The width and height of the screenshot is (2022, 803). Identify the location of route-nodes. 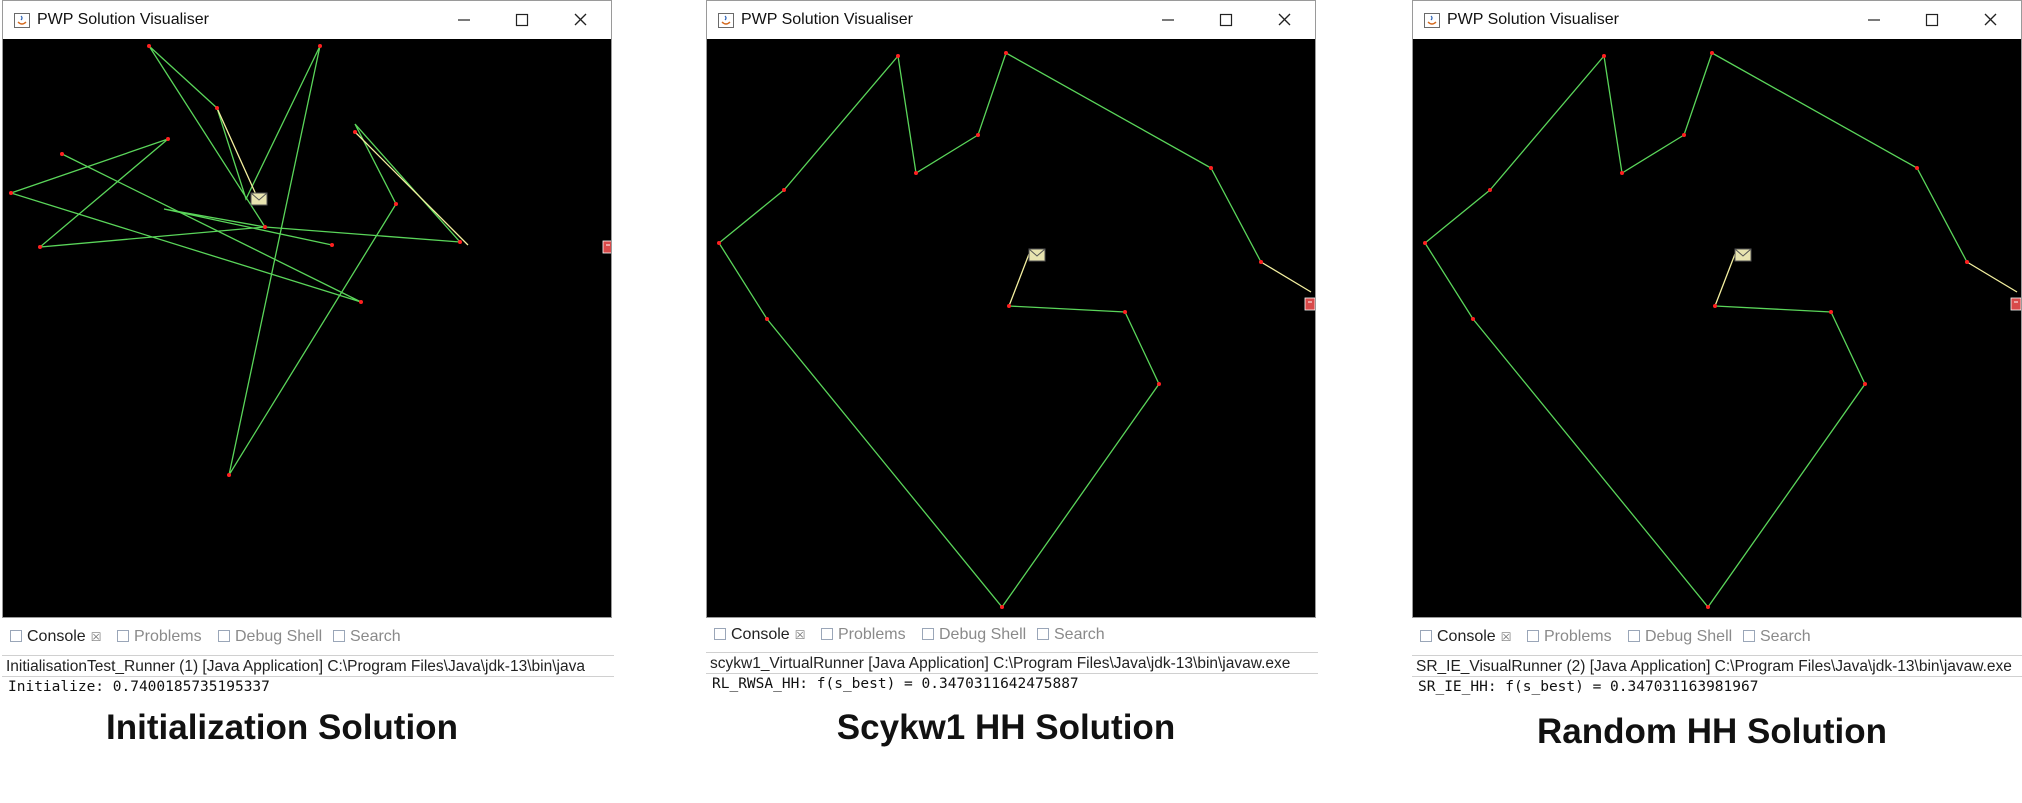
(235, 260).